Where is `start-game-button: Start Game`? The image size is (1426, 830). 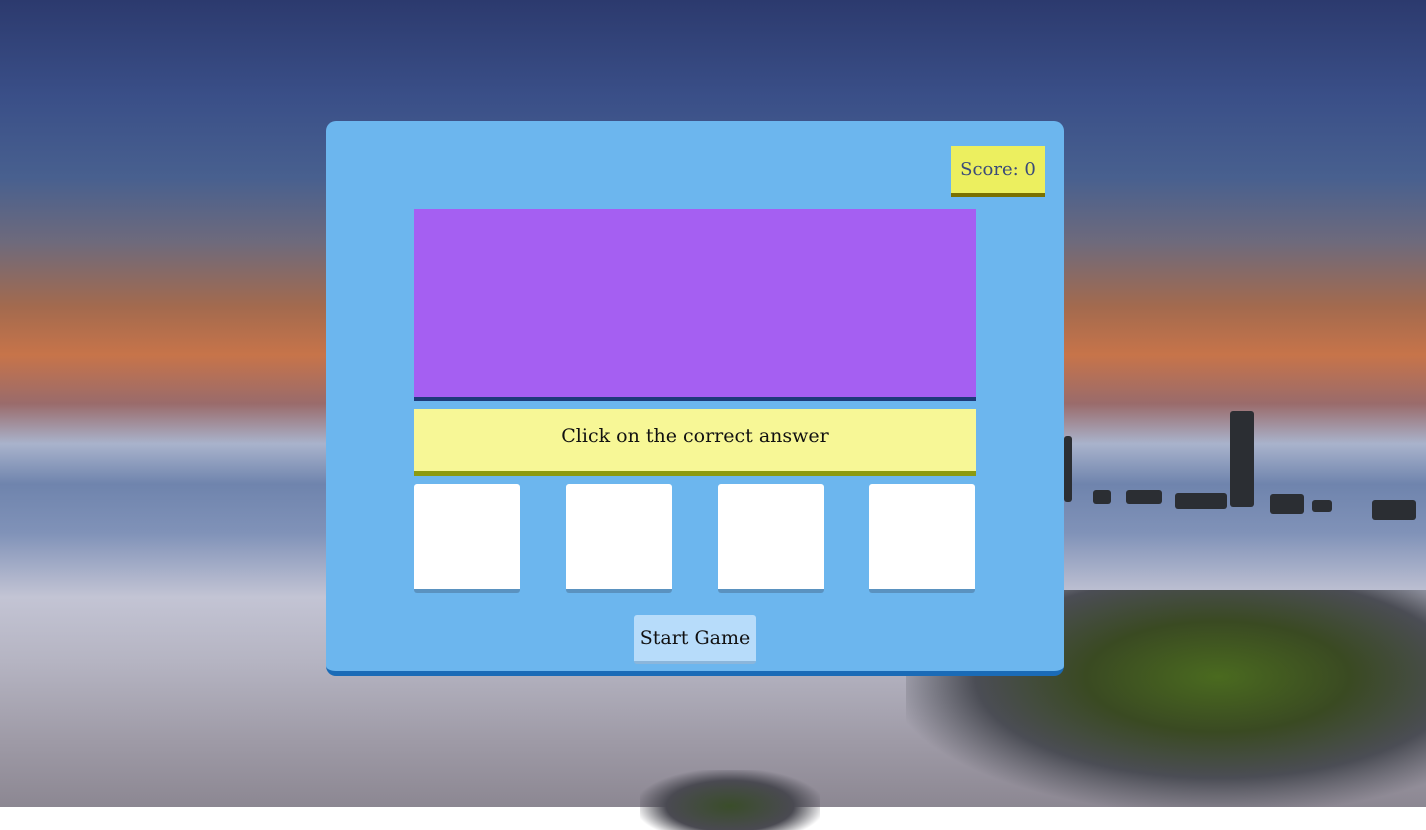 start-game-button: Start Game is located at coordinates (695, 639).